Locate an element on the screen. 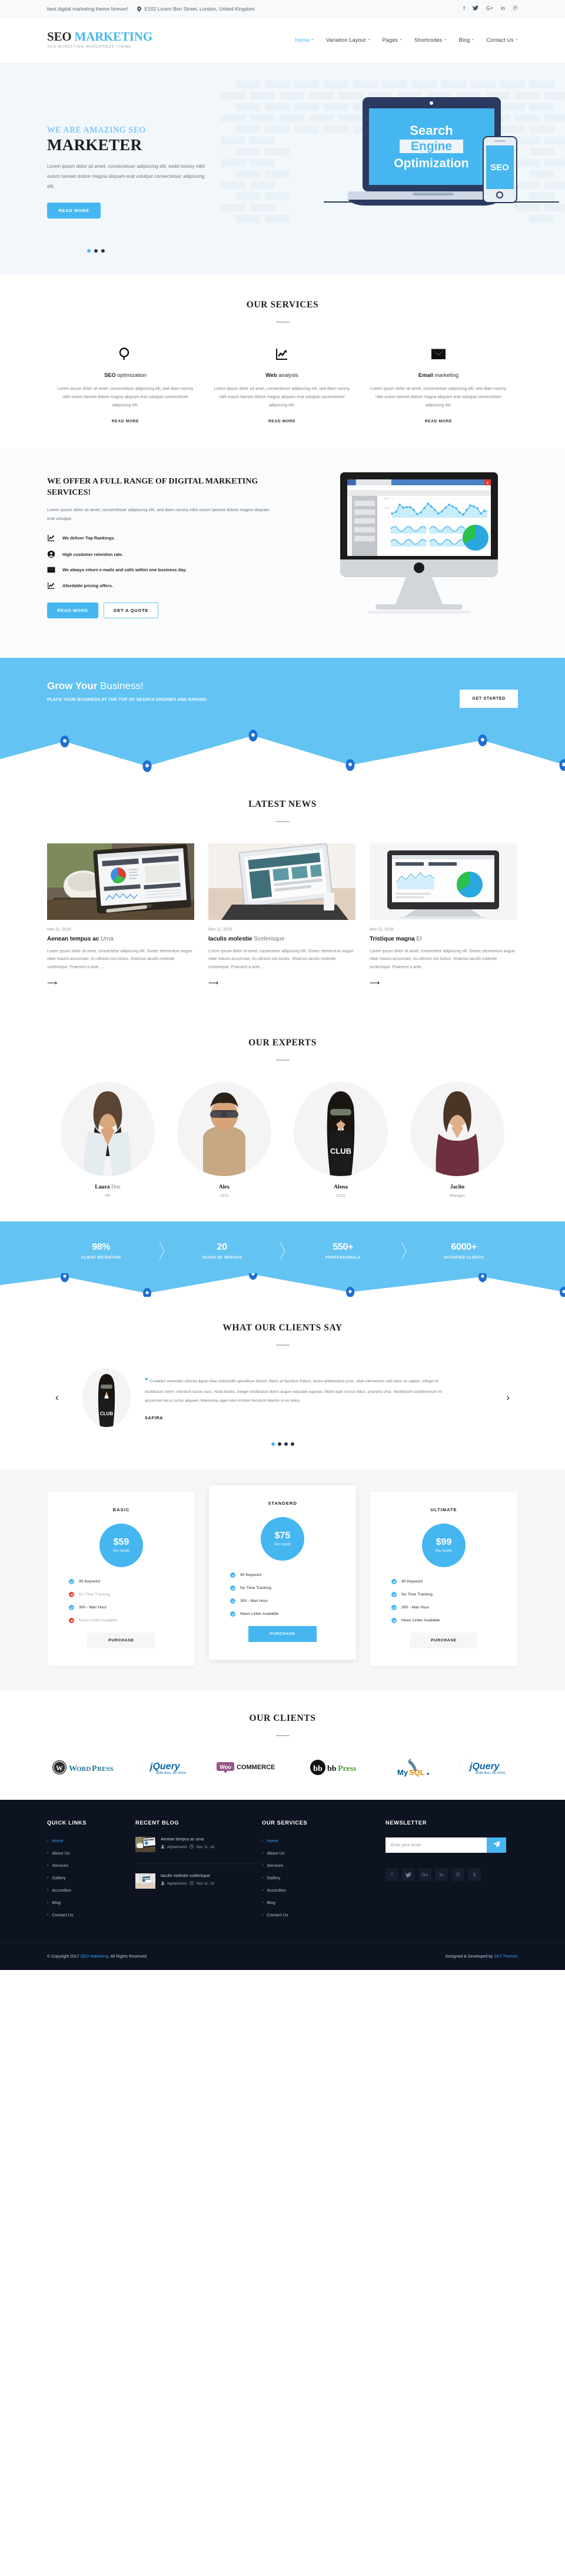  pricing-feature: 90 Keyword is located at coordinates (121, 1581).